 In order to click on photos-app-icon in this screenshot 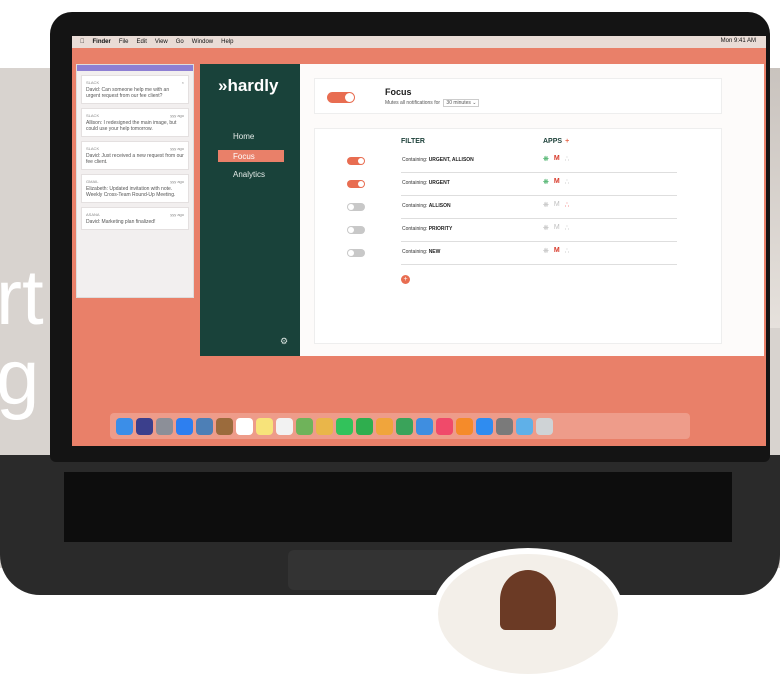, I will do `click(324, 426)`.